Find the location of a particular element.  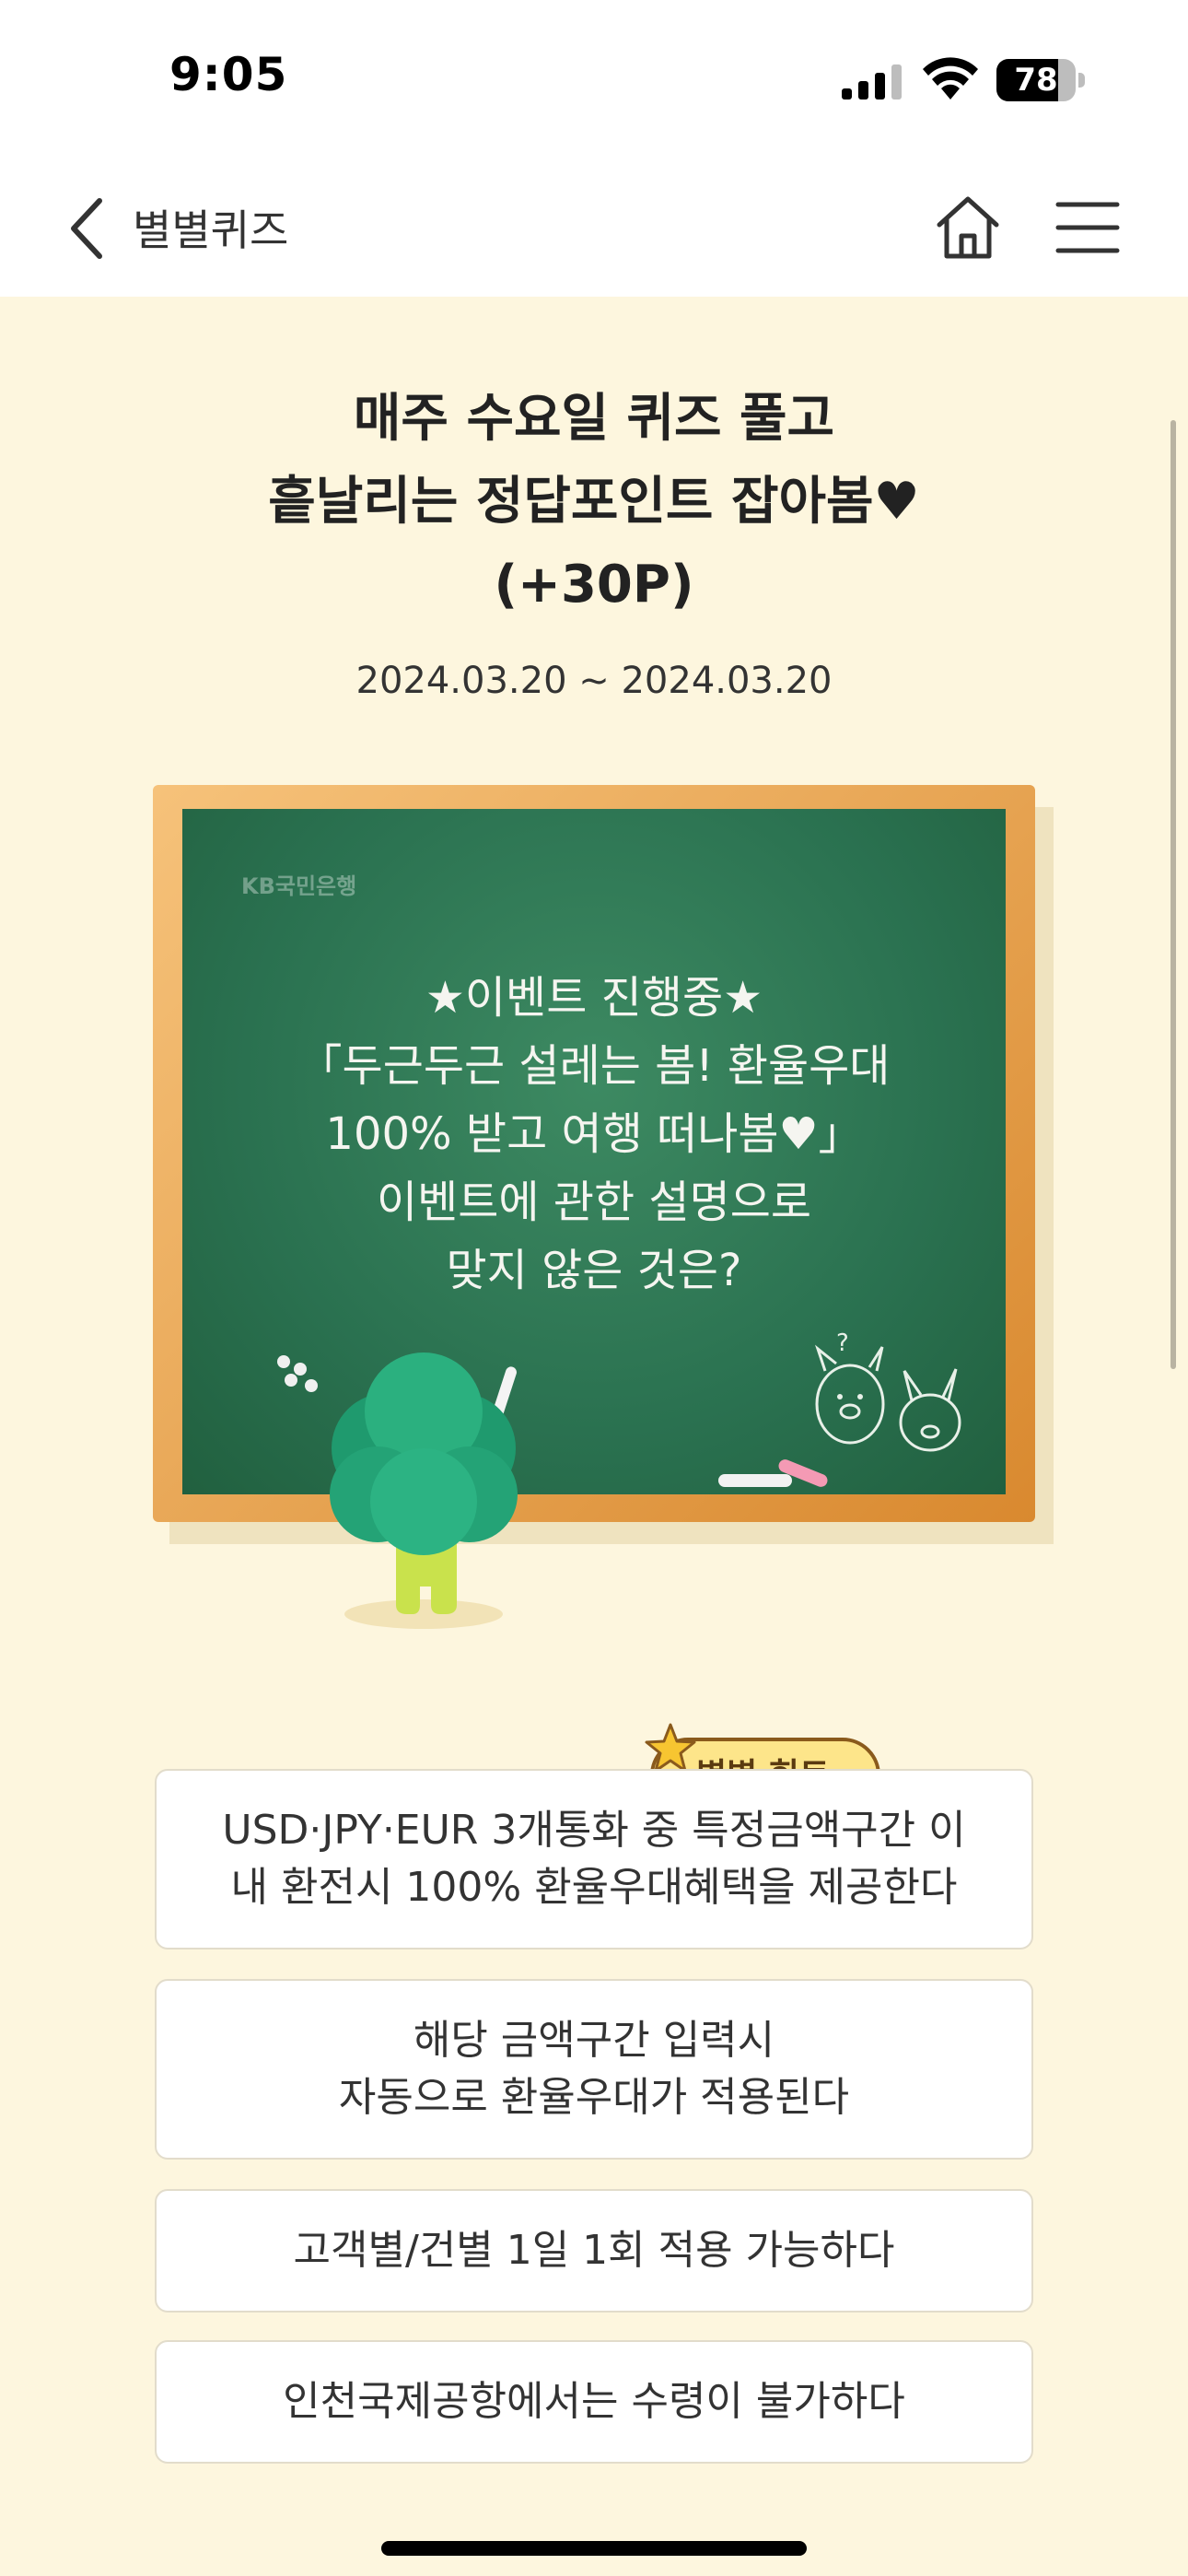

page-title: 별별퀴즈 is located at coordinates (211, 230).